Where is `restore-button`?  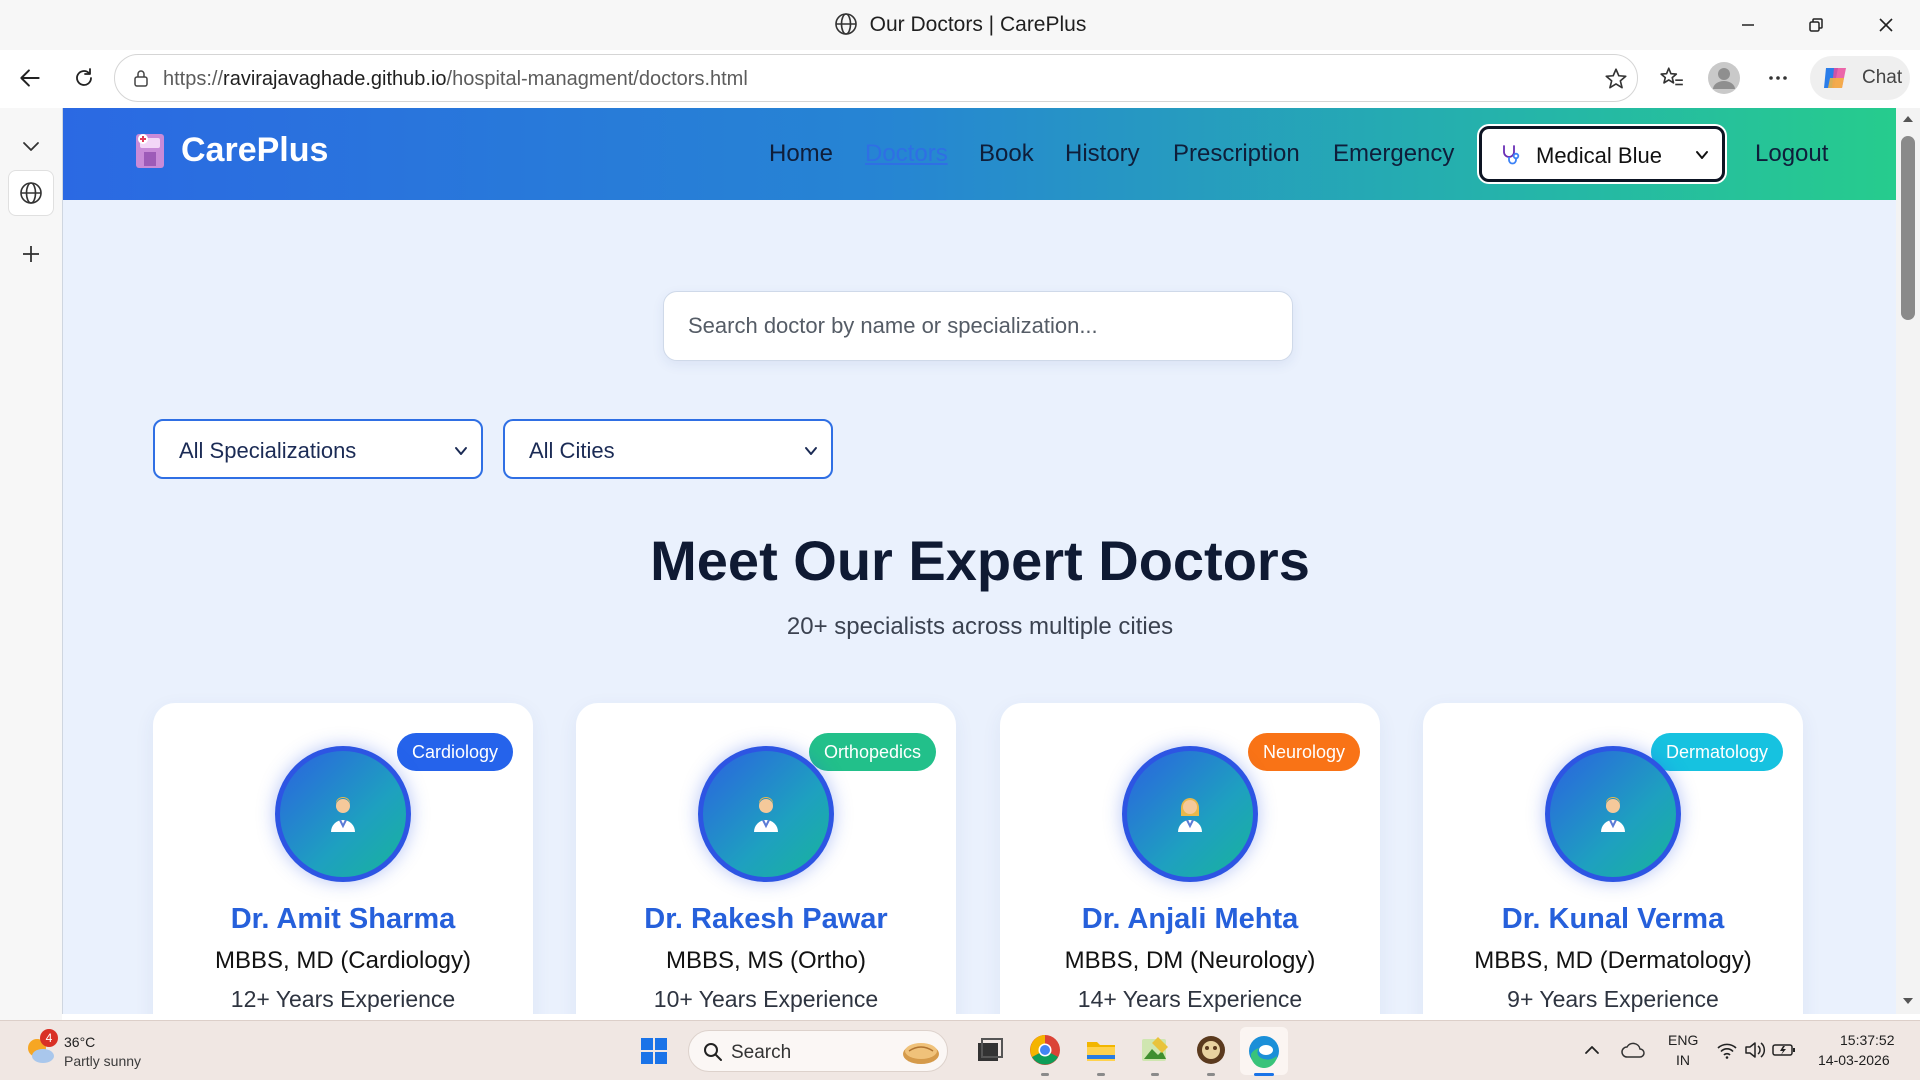
restore-button is located at coordinates (1816, 25).